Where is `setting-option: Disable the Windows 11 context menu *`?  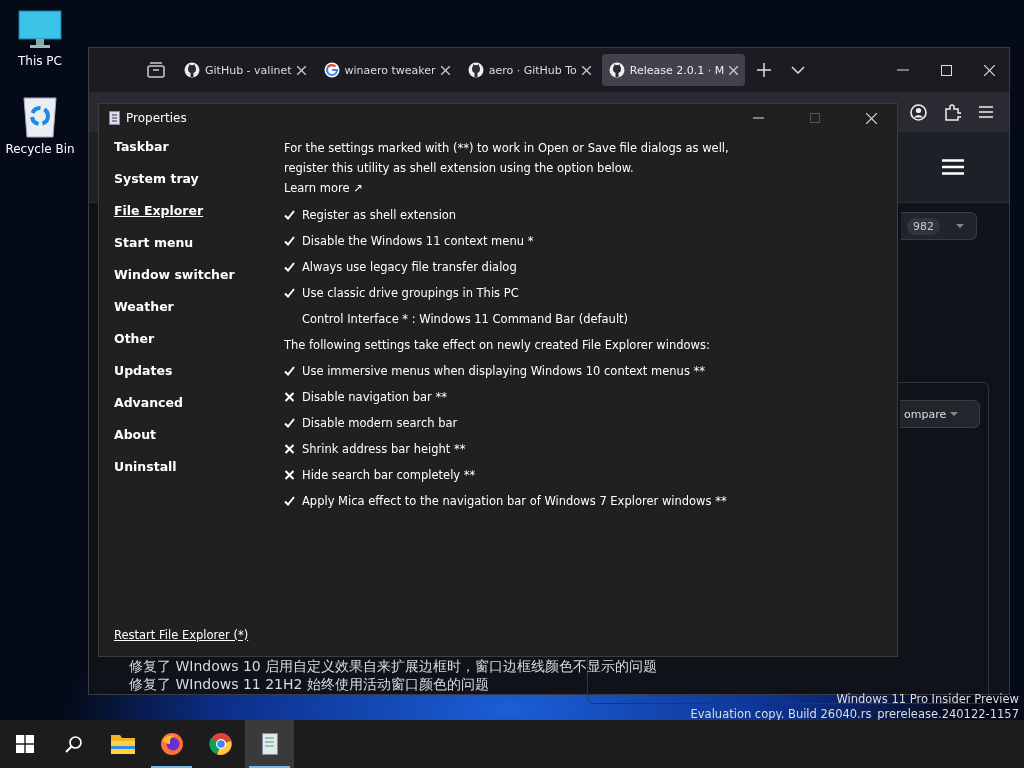
setting-option: Disable the Windows 11 context menu * is located at coordinates (418, 241).